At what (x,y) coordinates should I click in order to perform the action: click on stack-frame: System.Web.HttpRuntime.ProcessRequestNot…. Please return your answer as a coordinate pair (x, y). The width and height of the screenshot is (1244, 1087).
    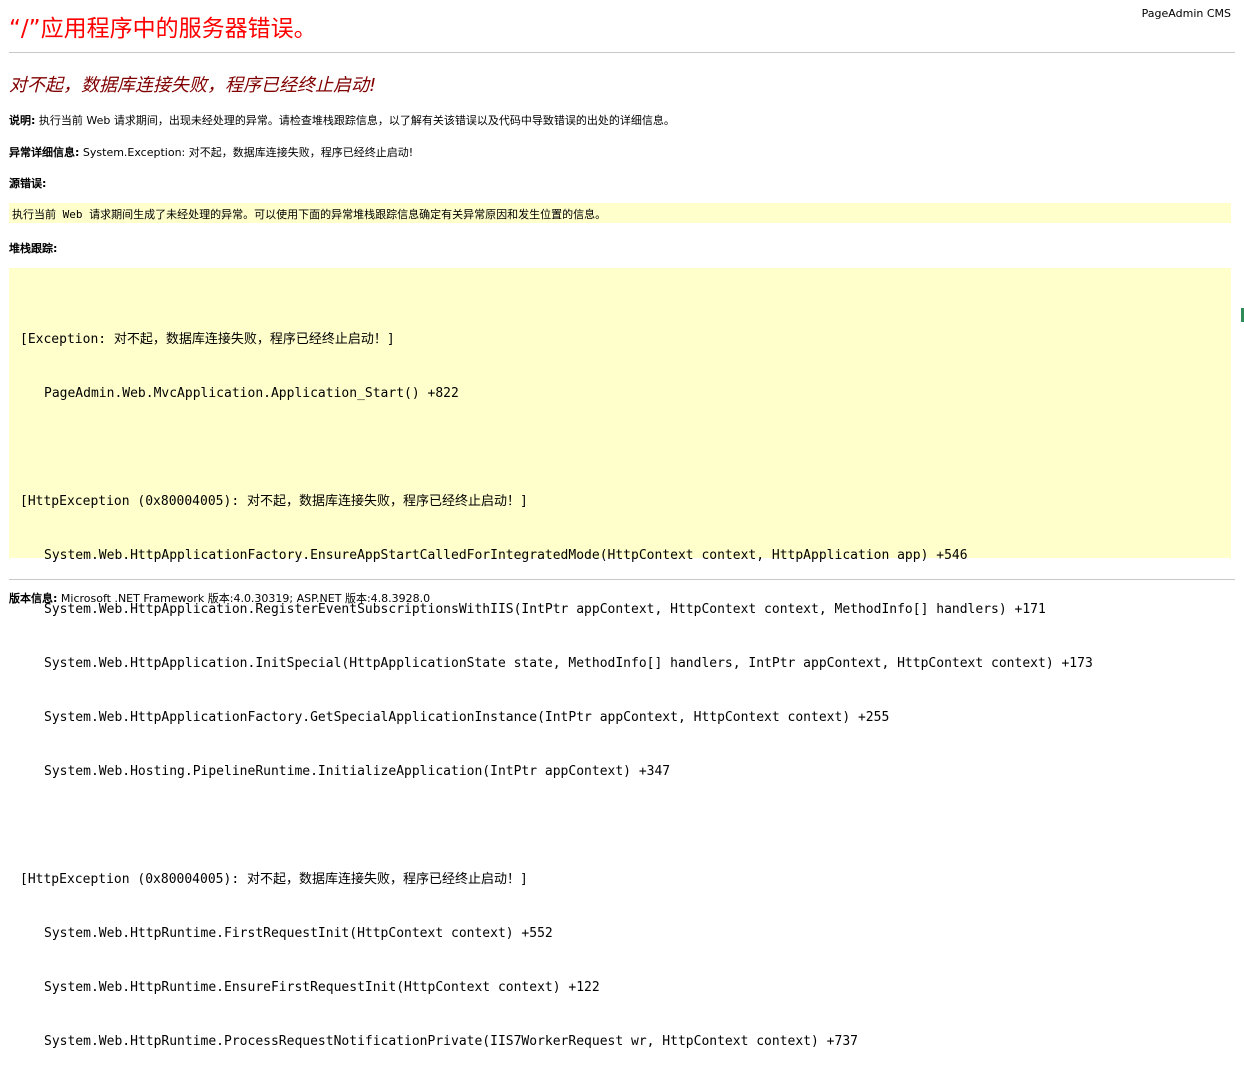
    Looking at the image, I should click on (451, 1041).